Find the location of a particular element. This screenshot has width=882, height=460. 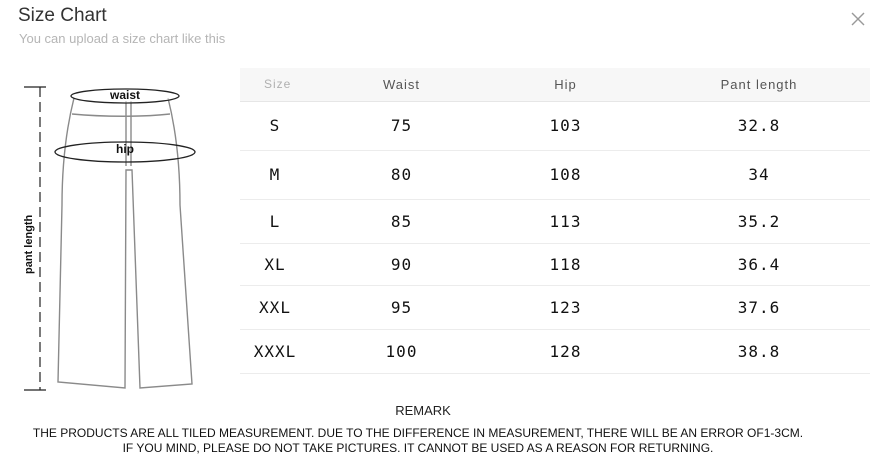

table-row: XL 90 118 36.4 is located at coordinates (555, 264).